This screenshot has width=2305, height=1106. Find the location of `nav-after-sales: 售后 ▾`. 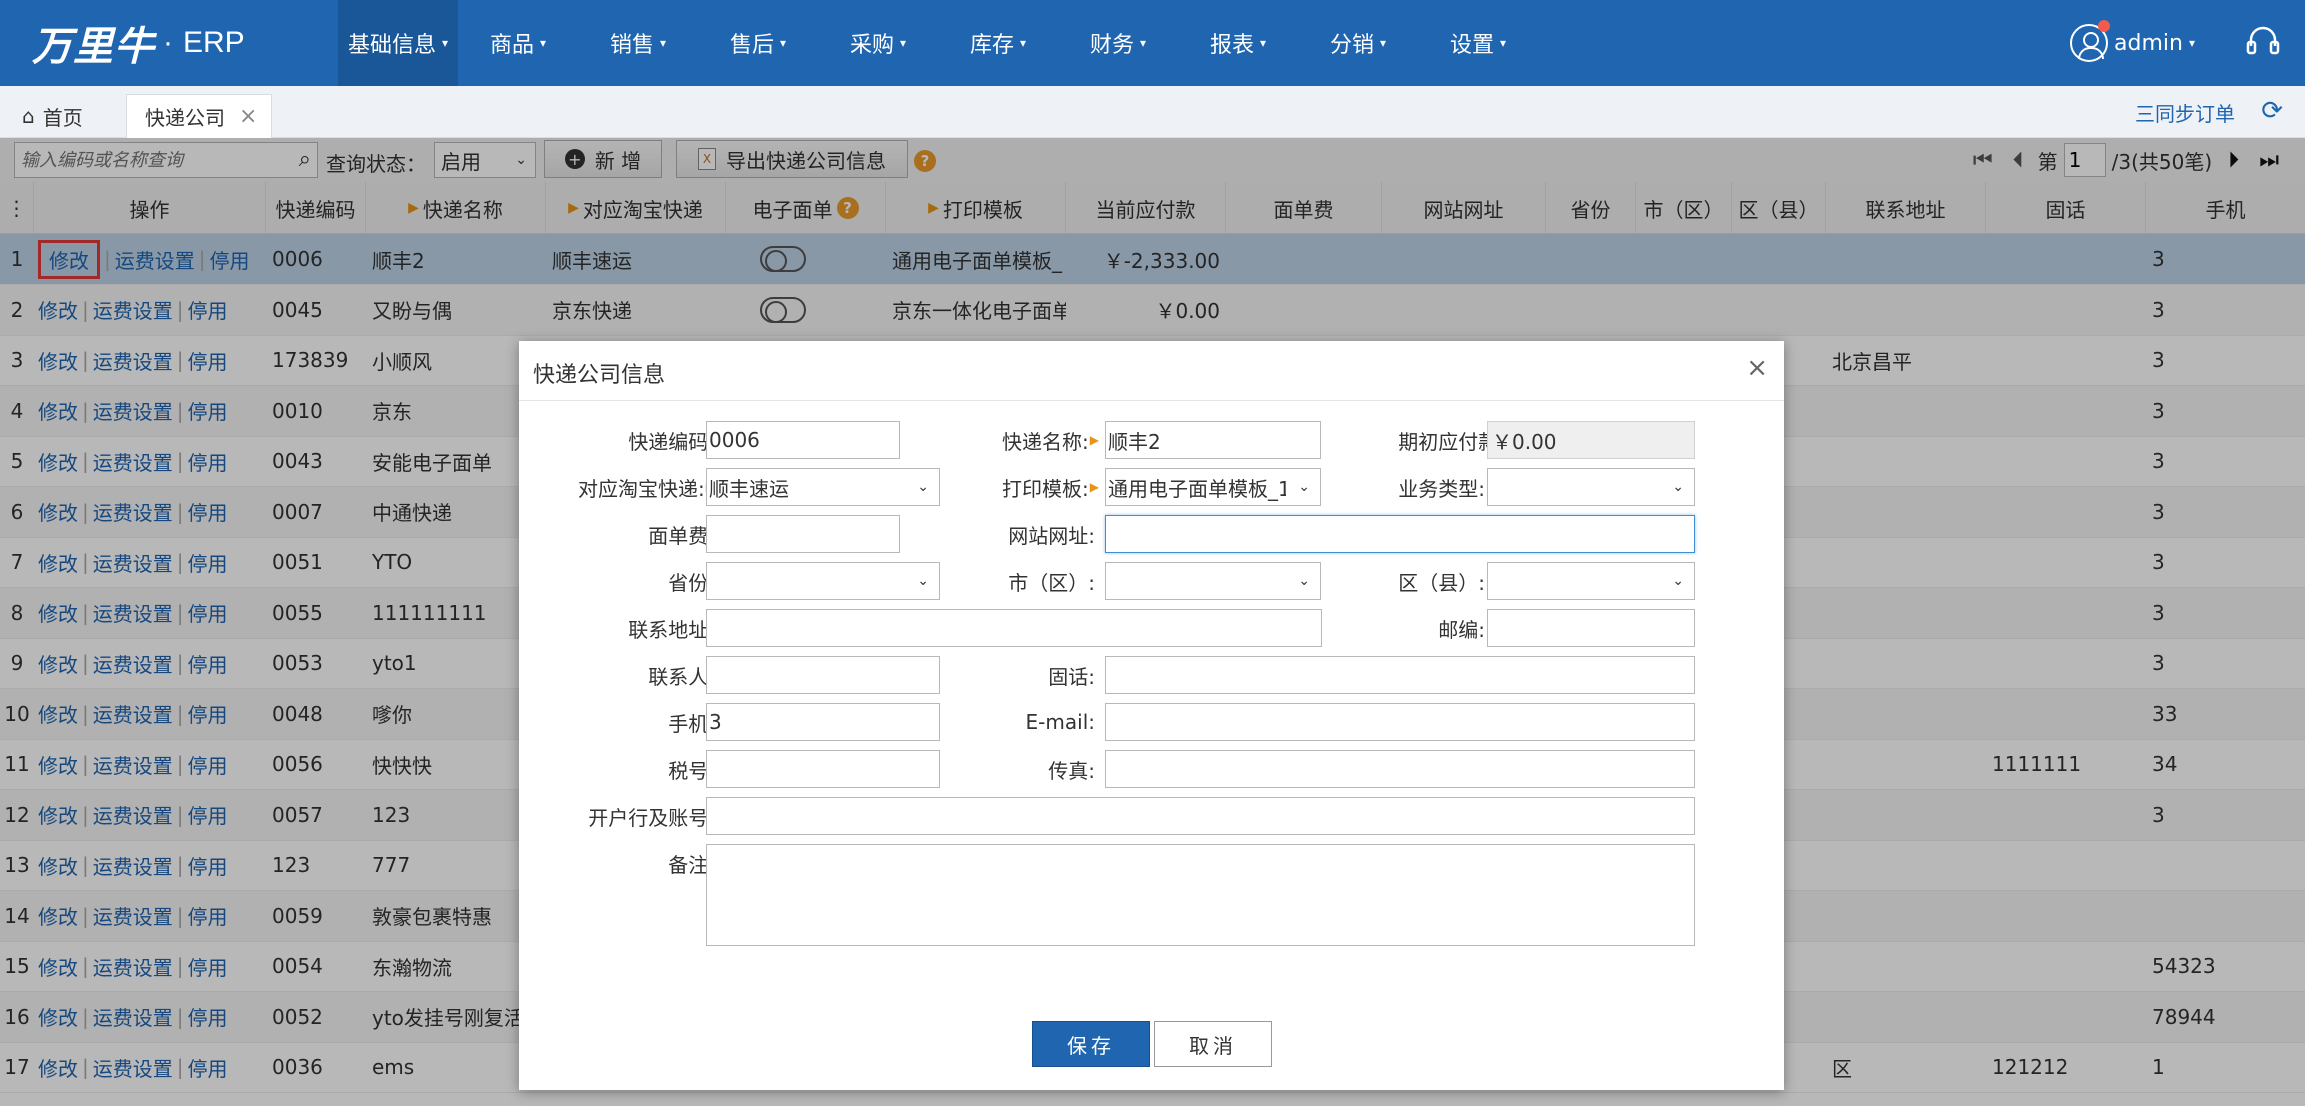

nav-after-sales: 售后 ▾ is located at coordinates (758, 43).